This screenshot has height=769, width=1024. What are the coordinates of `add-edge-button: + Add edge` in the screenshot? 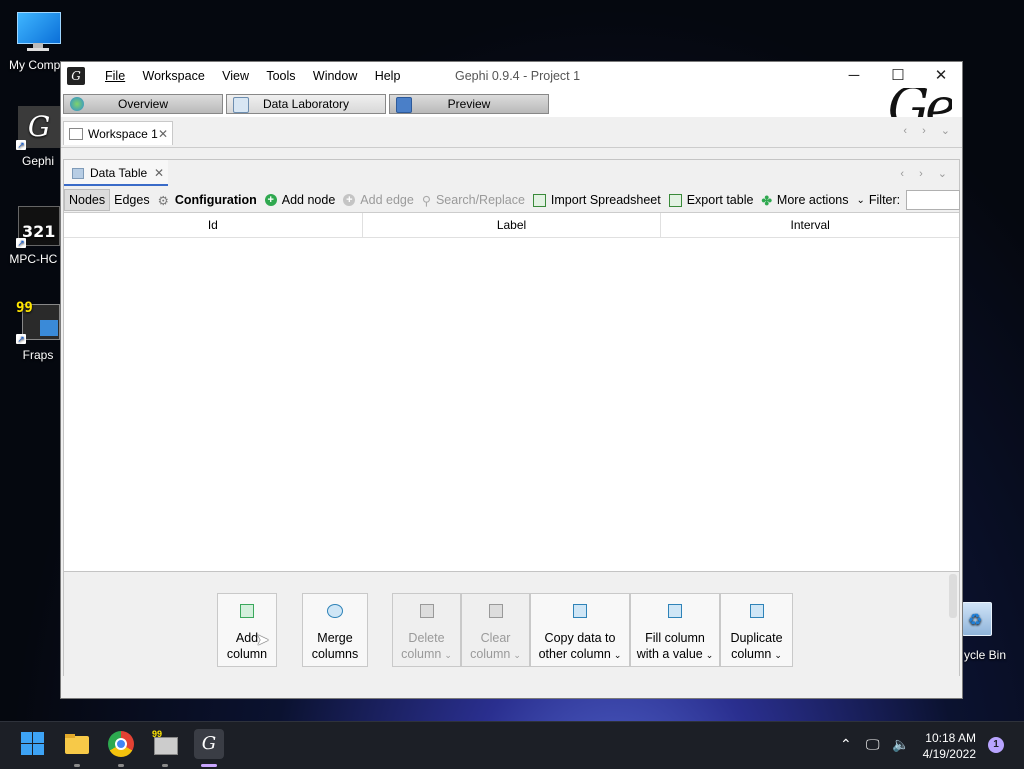 It's located at (378, 200).